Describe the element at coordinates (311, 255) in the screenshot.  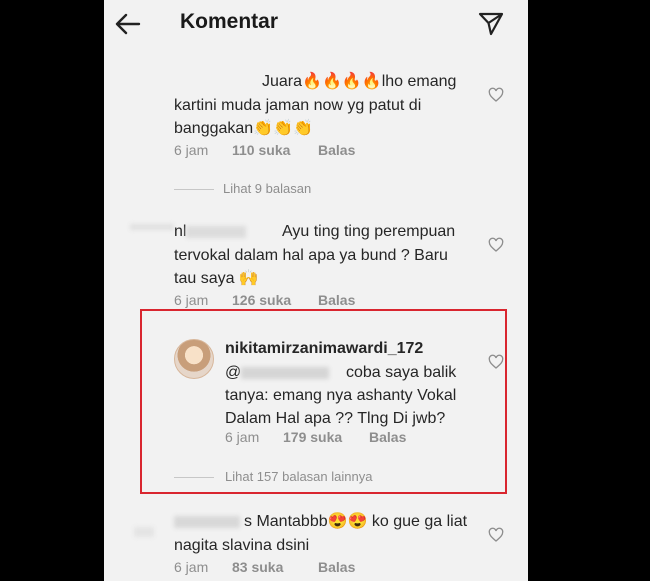
I see `comment-2-line2: tervokal dalam hal apa ya bund ? Baru` at that location.